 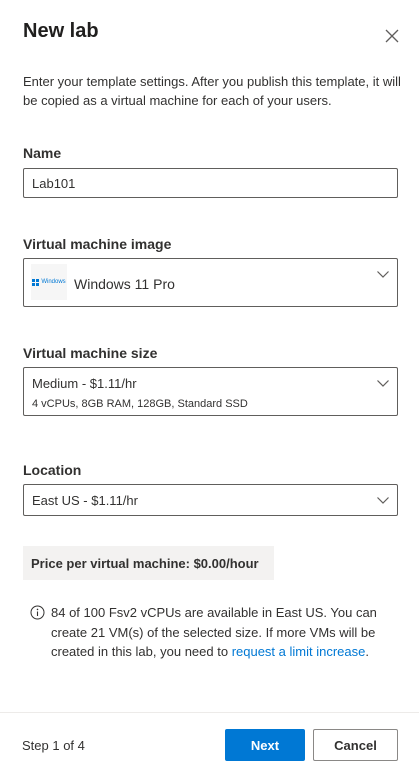 I want to click on vm-image-label: Virtual machine image, so click(x=97, y=244).